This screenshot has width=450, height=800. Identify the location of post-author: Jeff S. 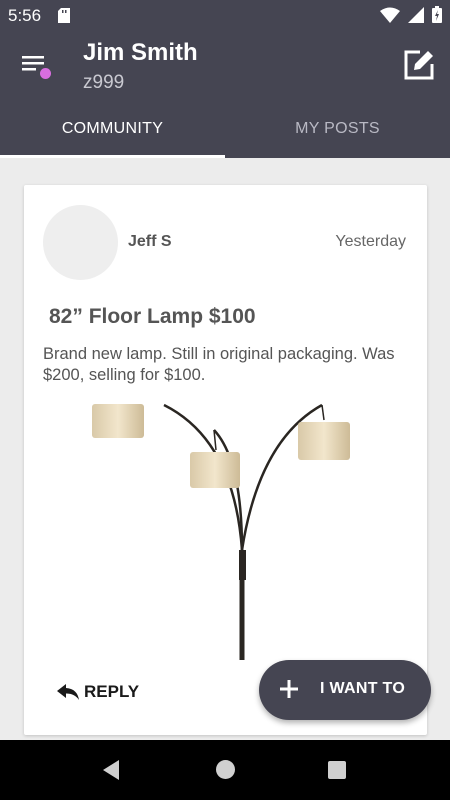
(150, 241).